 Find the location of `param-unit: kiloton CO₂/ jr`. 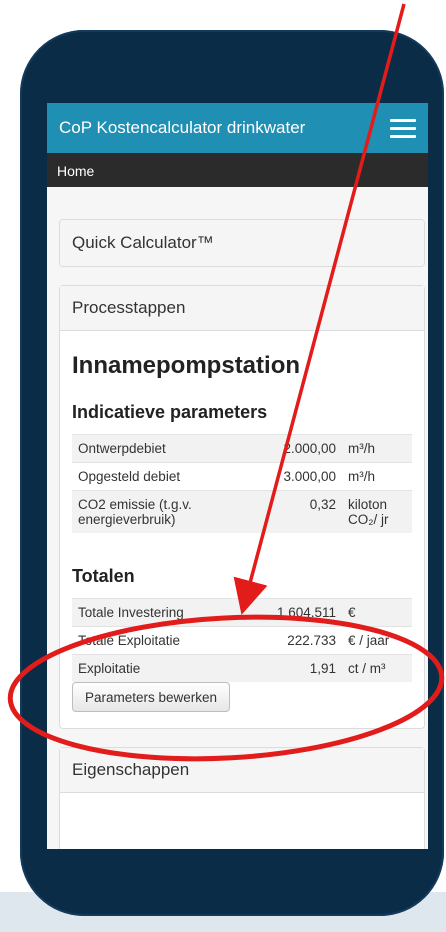

param-unit: kiloton CO₂/ jr is located at coordinates (377, 511).